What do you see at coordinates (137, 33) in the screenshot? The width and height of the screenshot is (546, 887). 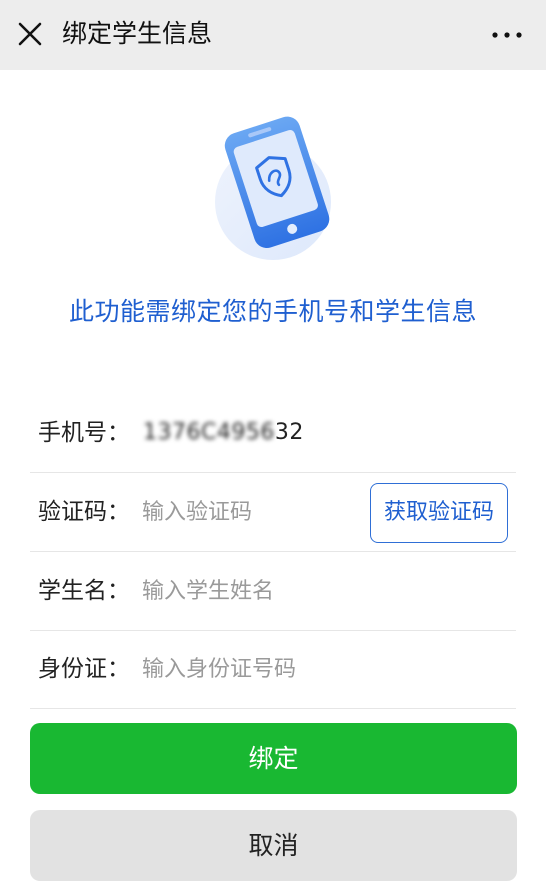 I see `page-title: 绑定学生信息` at bounding box center [137, 33].